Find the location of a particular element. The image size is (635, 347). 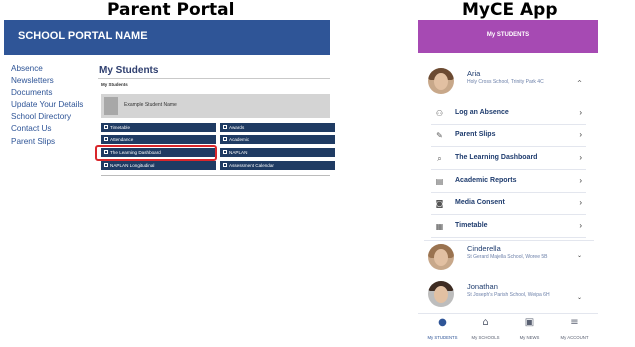

tab-my-news: ▣ My NEWS is located at coordinates (529, 328).